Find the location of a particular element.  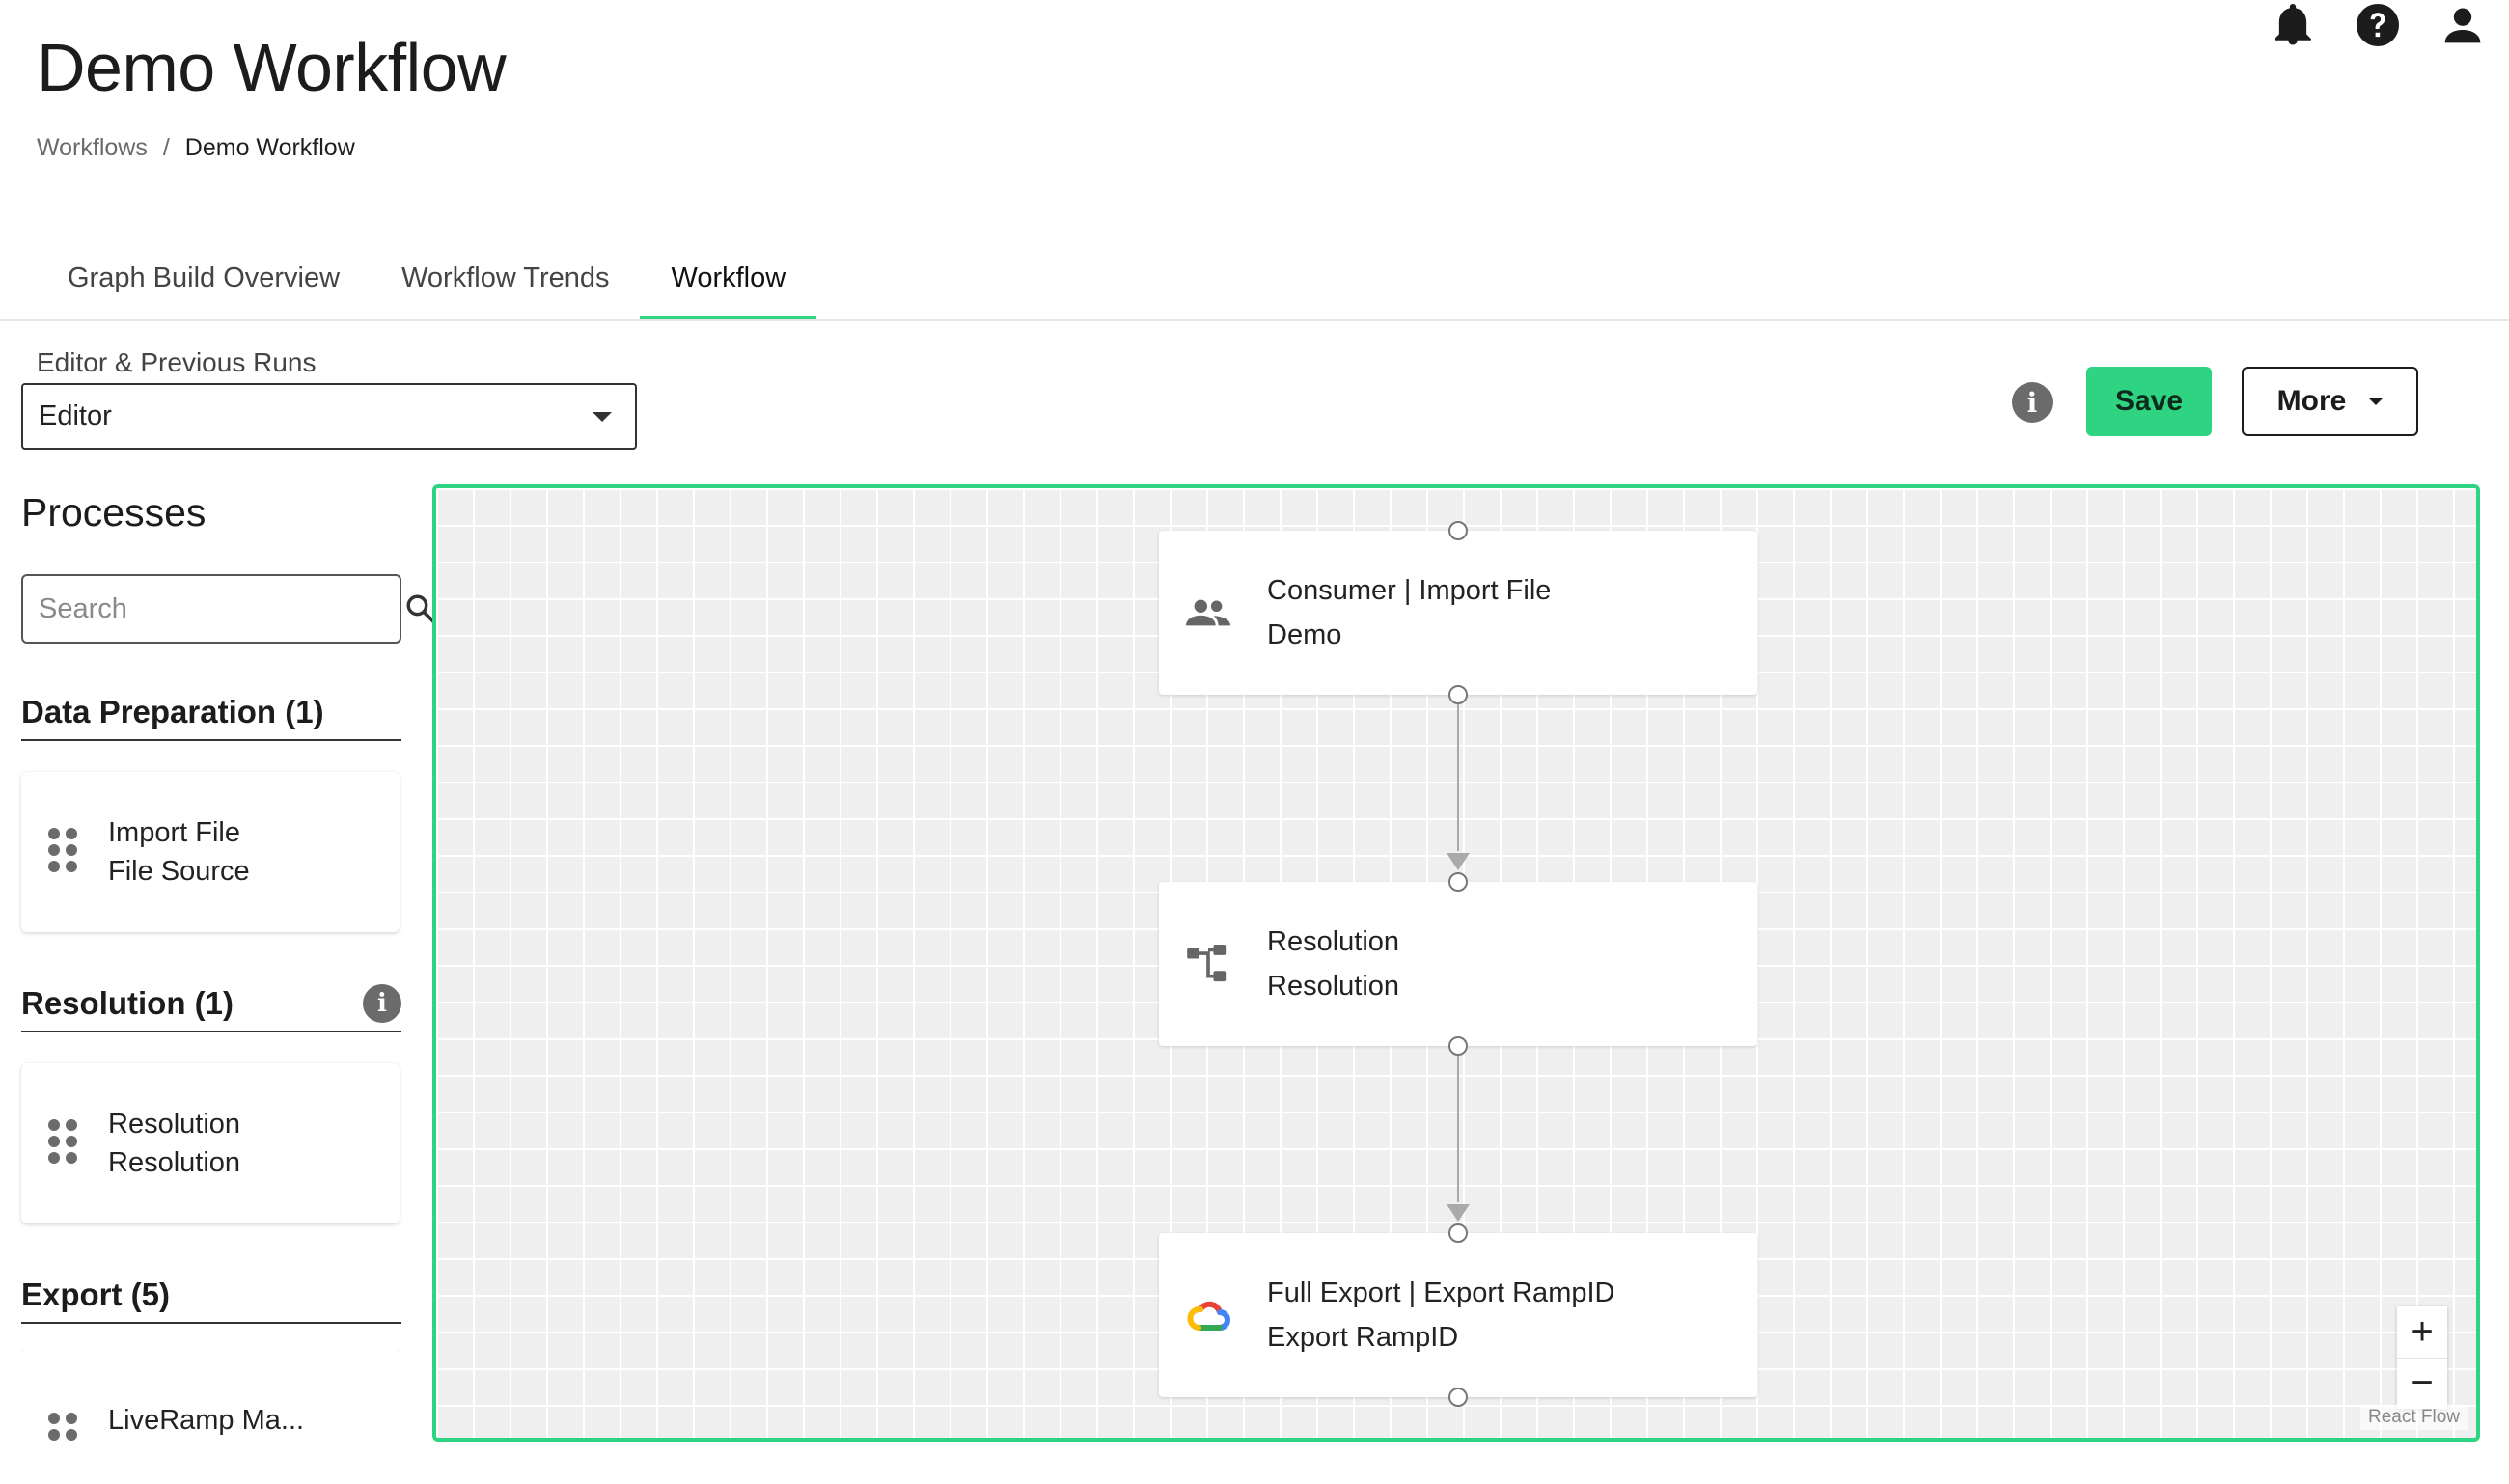

section-title: Data Preparation (1) is located at coordinates (172, 711).